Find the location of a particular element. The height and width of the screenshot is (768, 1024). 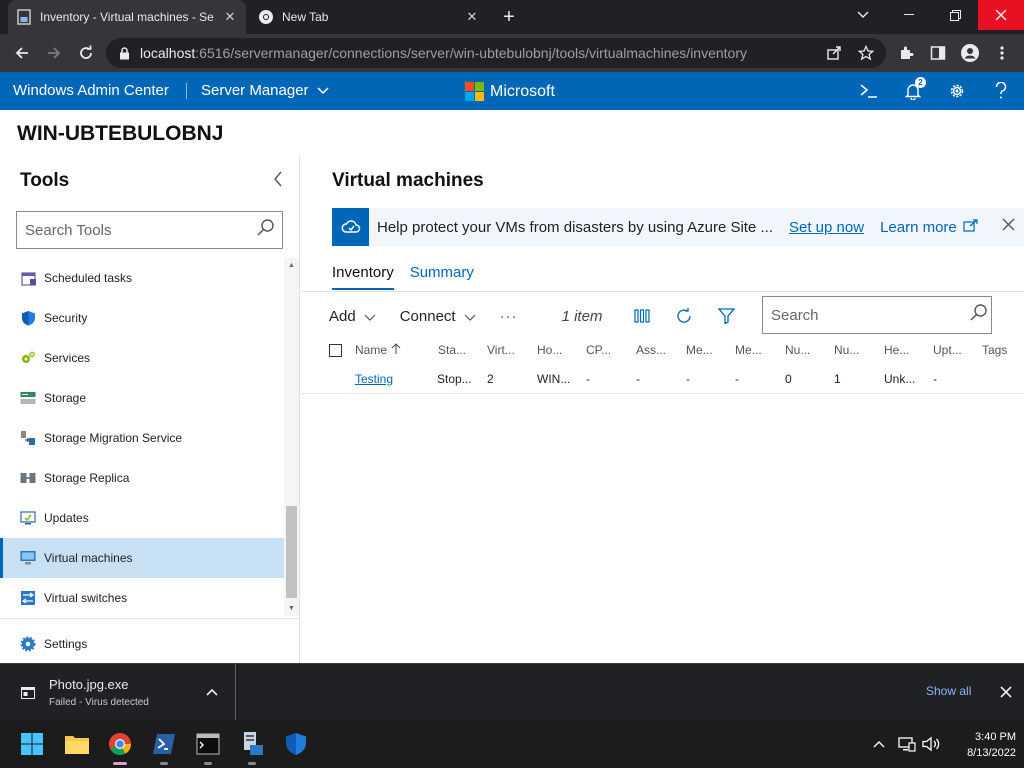

server-manager-dropdown: Server Manager is located at coordinates (265, 91).